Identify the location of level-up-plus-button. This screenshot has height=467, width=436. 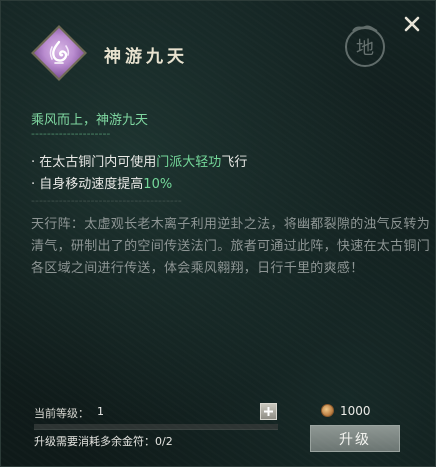
(268, 411).